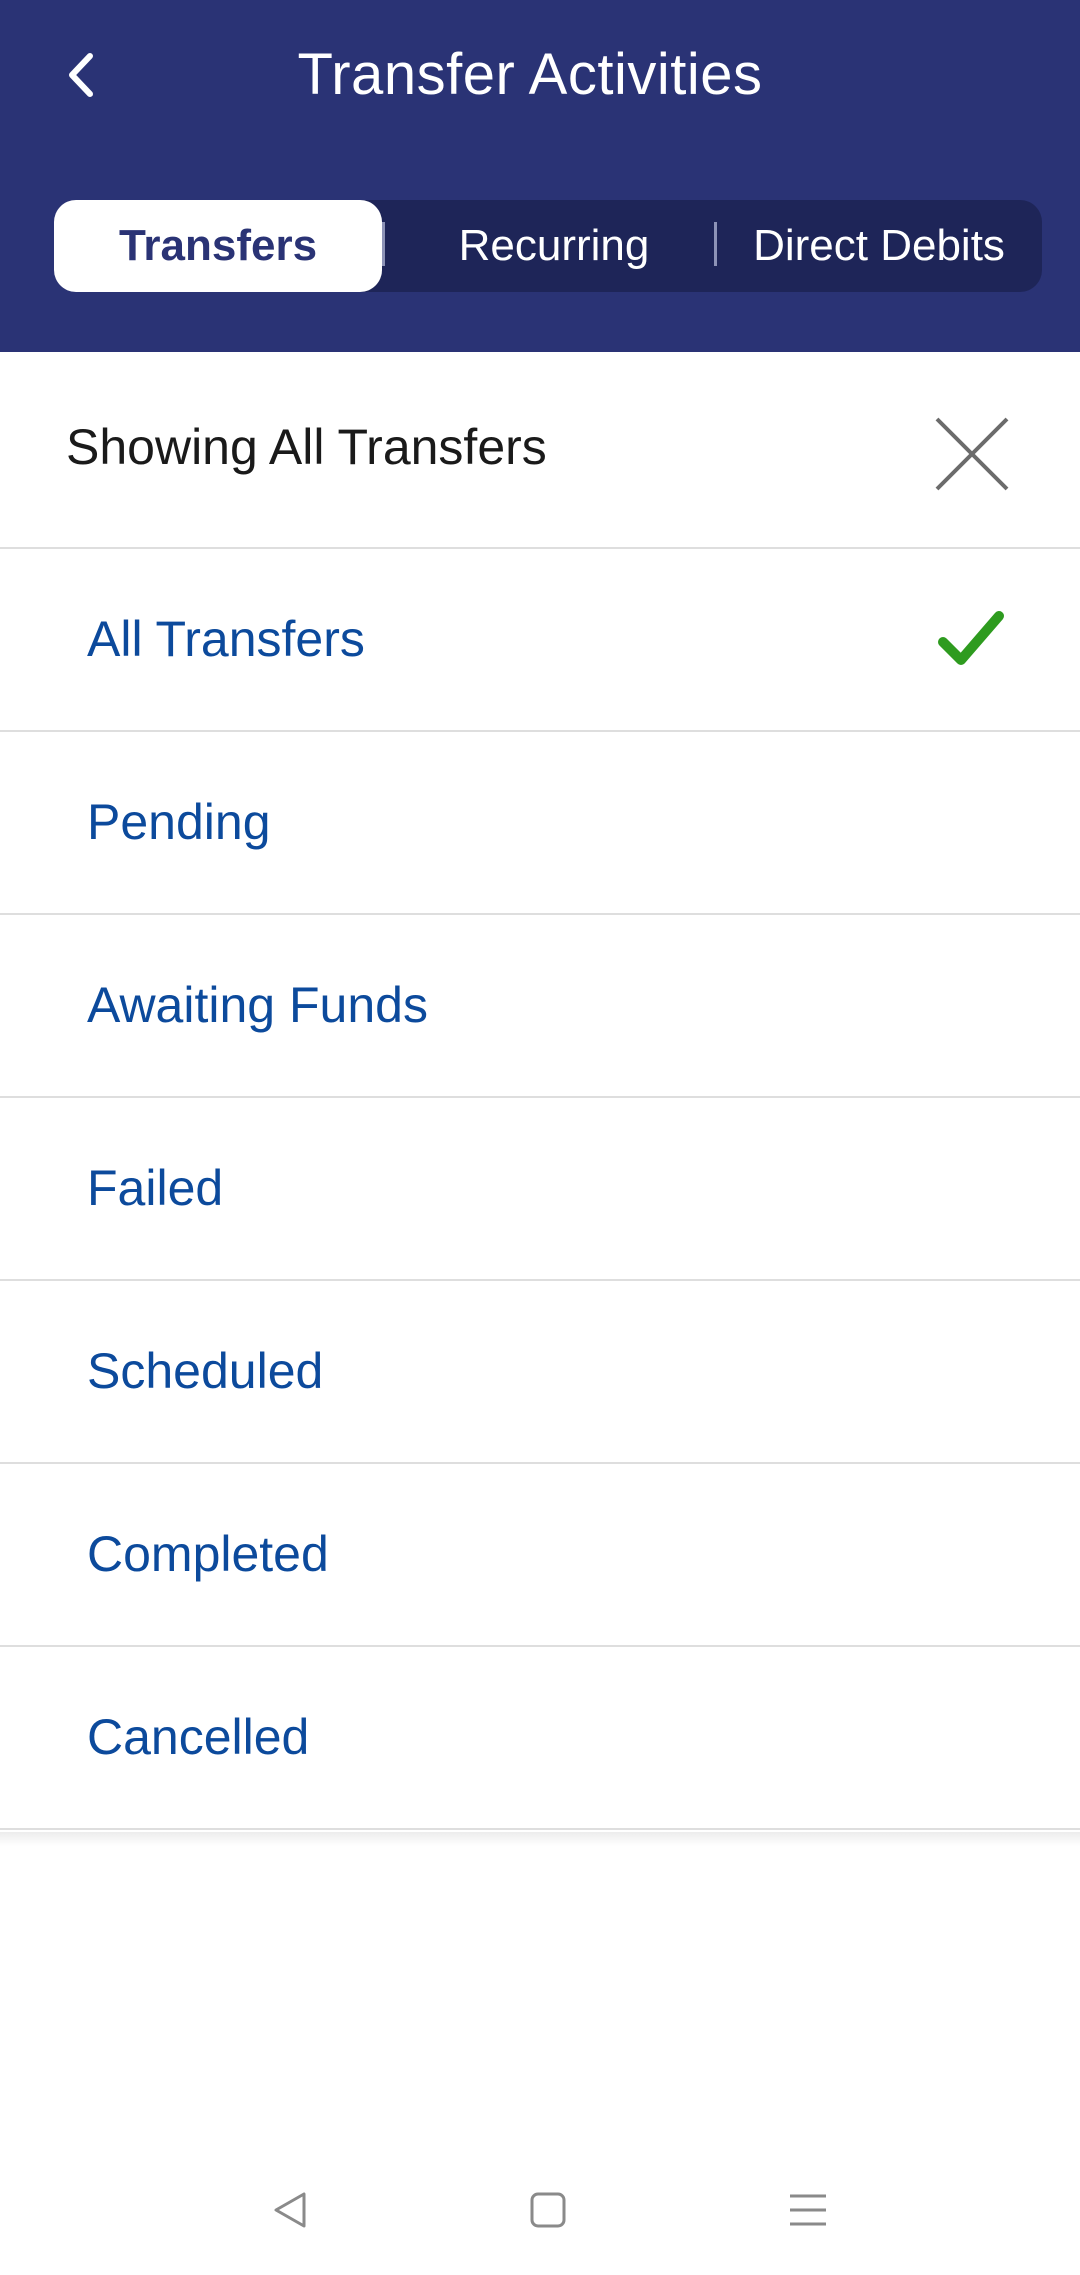  What do you see at coordinates (530, 74) in the screenshot?
I see `page-title: Transfer Activities` at bounding box center [530, 74].